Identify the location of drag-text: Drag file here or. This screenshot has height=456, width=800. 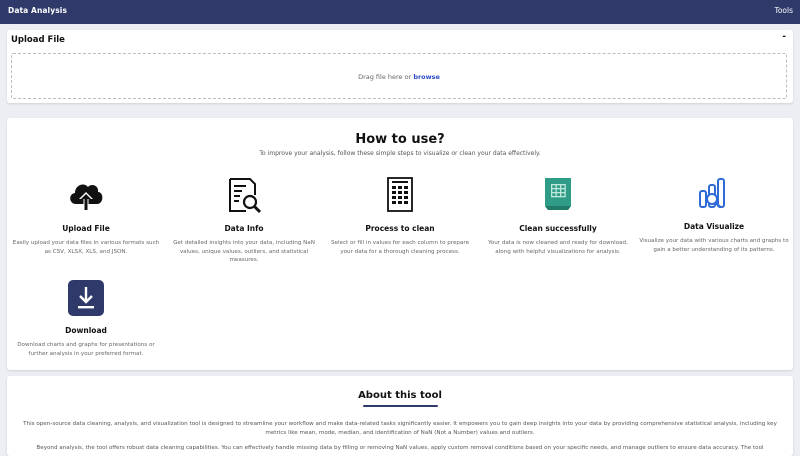
(386, 77).